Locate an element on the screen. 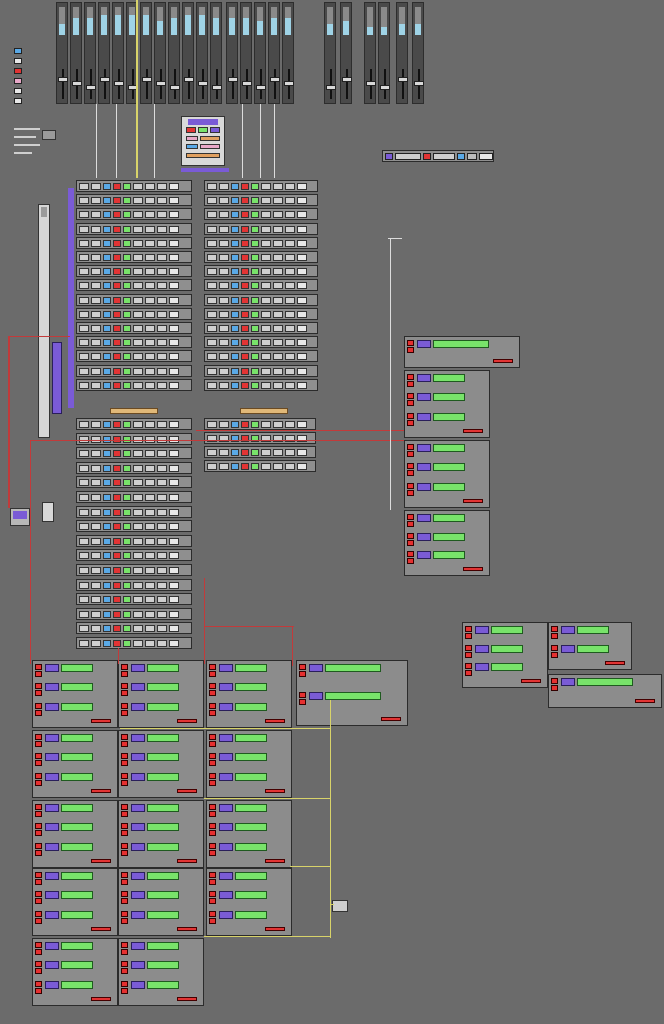  fader-icon is located at coordinates (161, 83).